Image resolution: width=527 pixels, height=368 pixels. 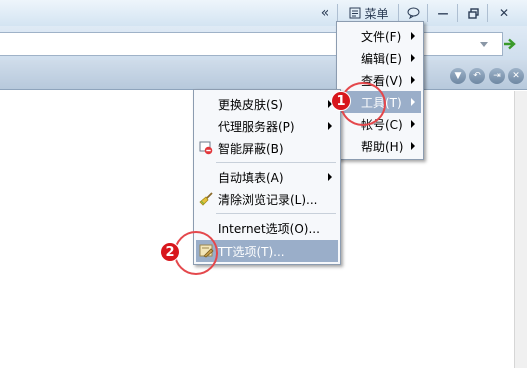 I want to click on menu-item-label: 编辑(E), so click(x=381, y=58).